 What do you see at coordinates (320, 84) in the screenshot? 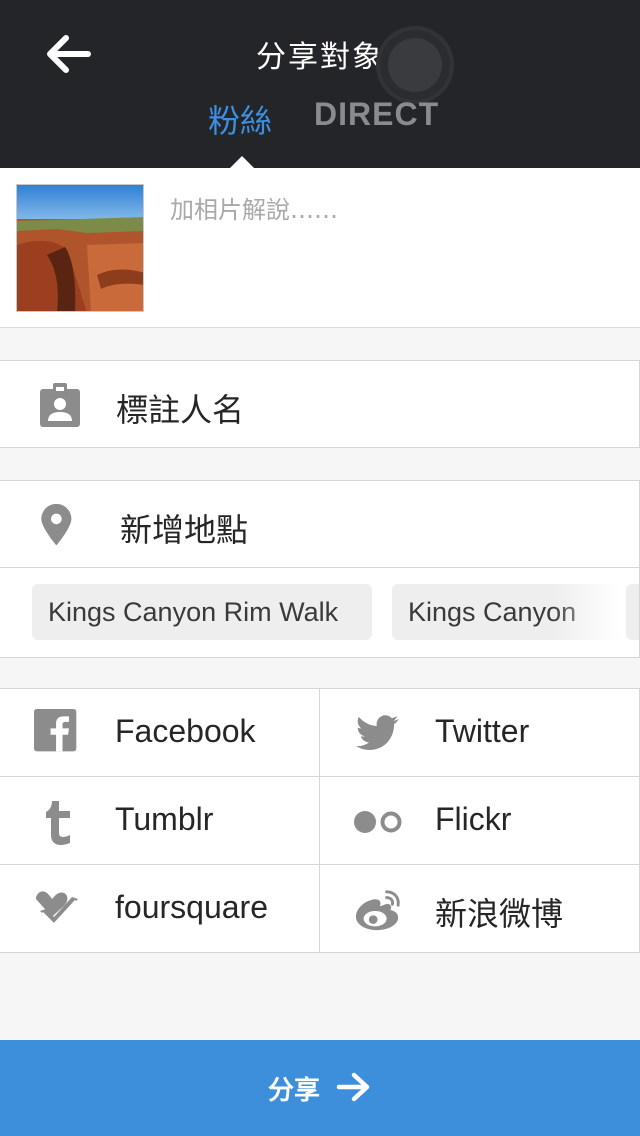
I see `top-bar: 分享對象 粉絲 DIRECT` at bounding box center [320, 84].